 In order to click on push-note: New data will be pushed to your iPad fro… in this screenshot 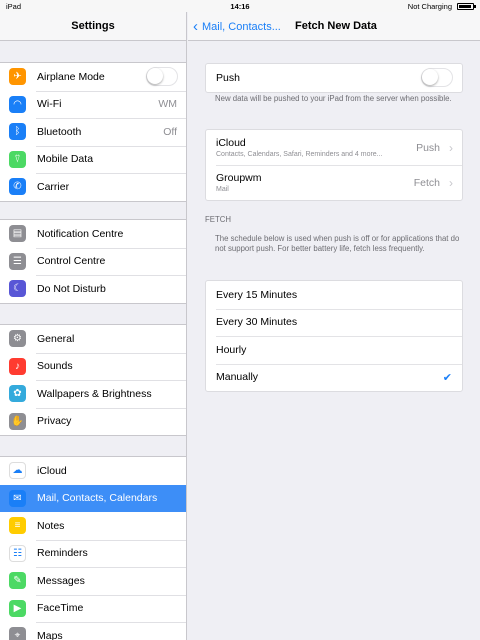, I will do `click(333, 98)`.